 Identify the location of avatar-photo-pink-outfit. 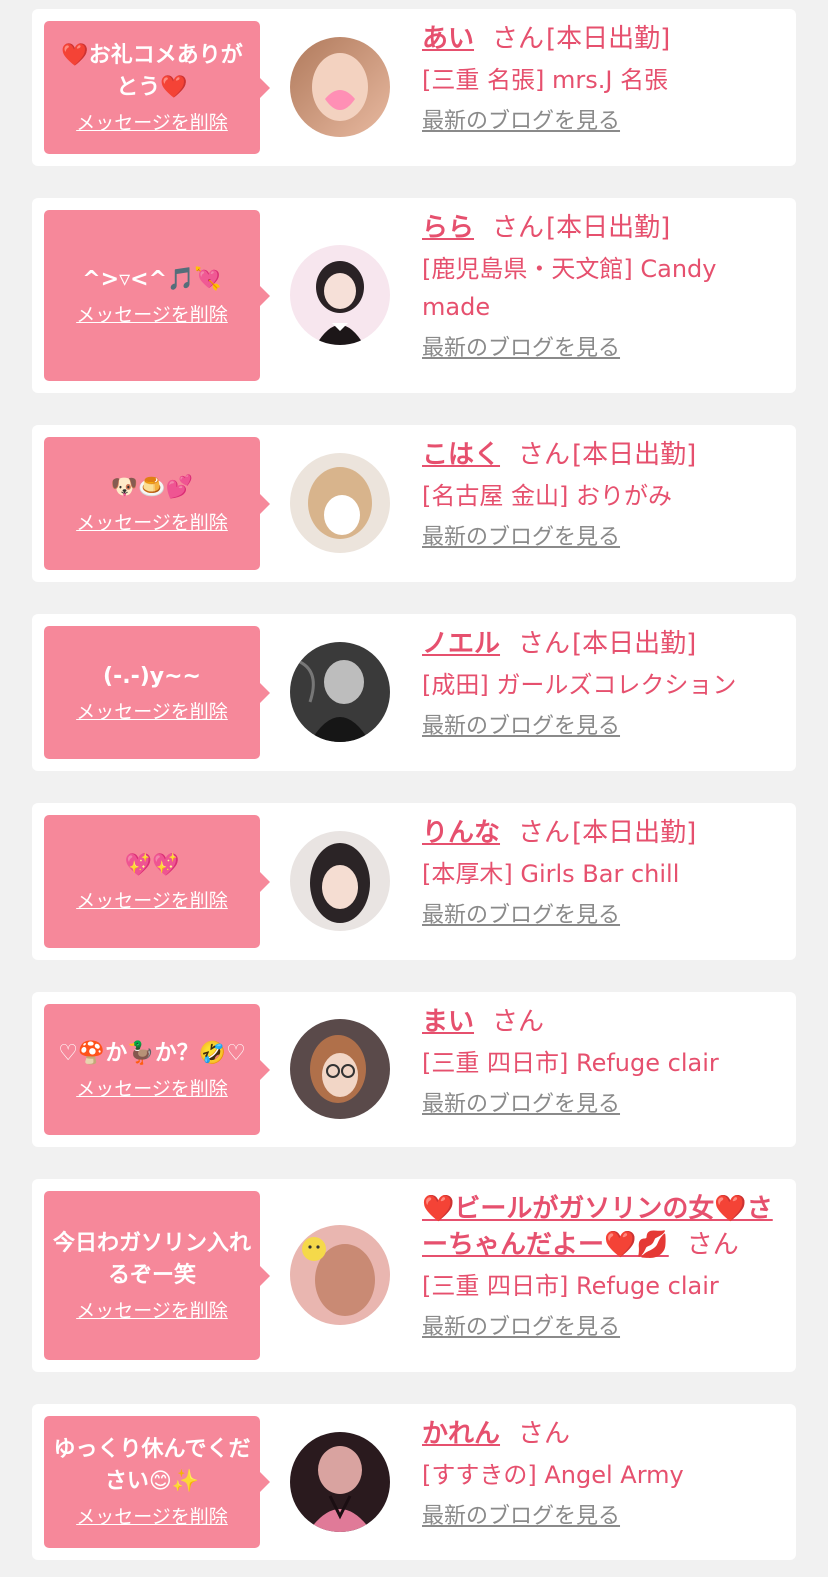
(340, 1482).